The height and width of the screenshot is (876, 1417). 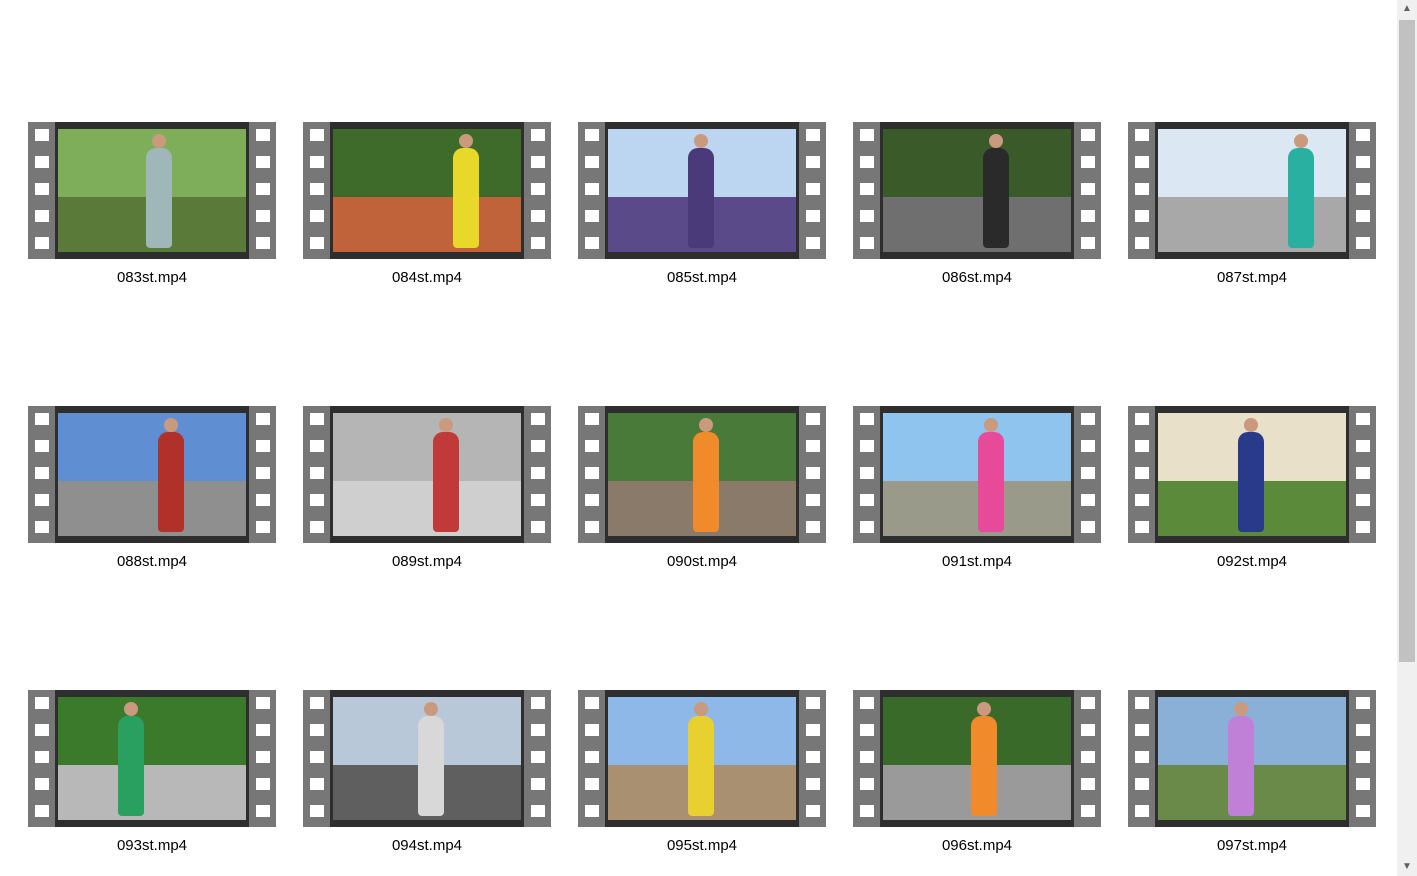 I want to click on video-file-tile: 093st.mp4, so click(x=152, y=775).